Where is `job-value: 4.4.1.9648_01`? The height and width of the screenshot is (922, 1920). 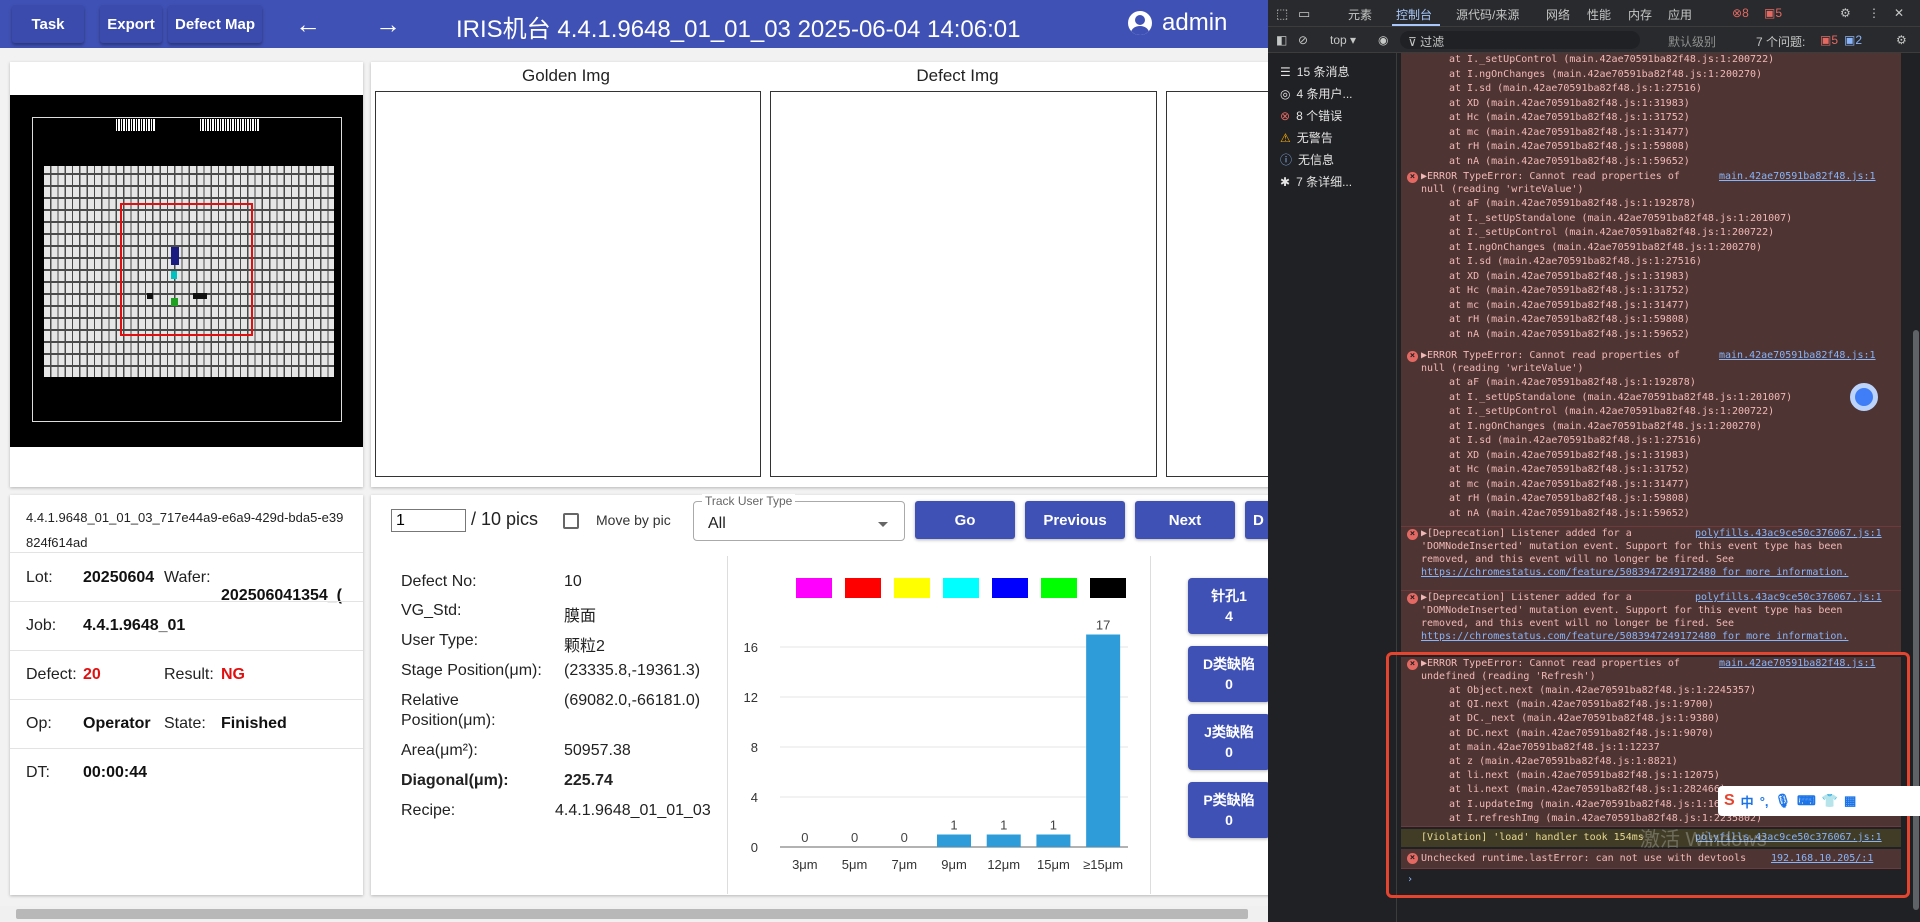
job-value: 4.4.1.9648_01 is located at coordinates (134, 625).